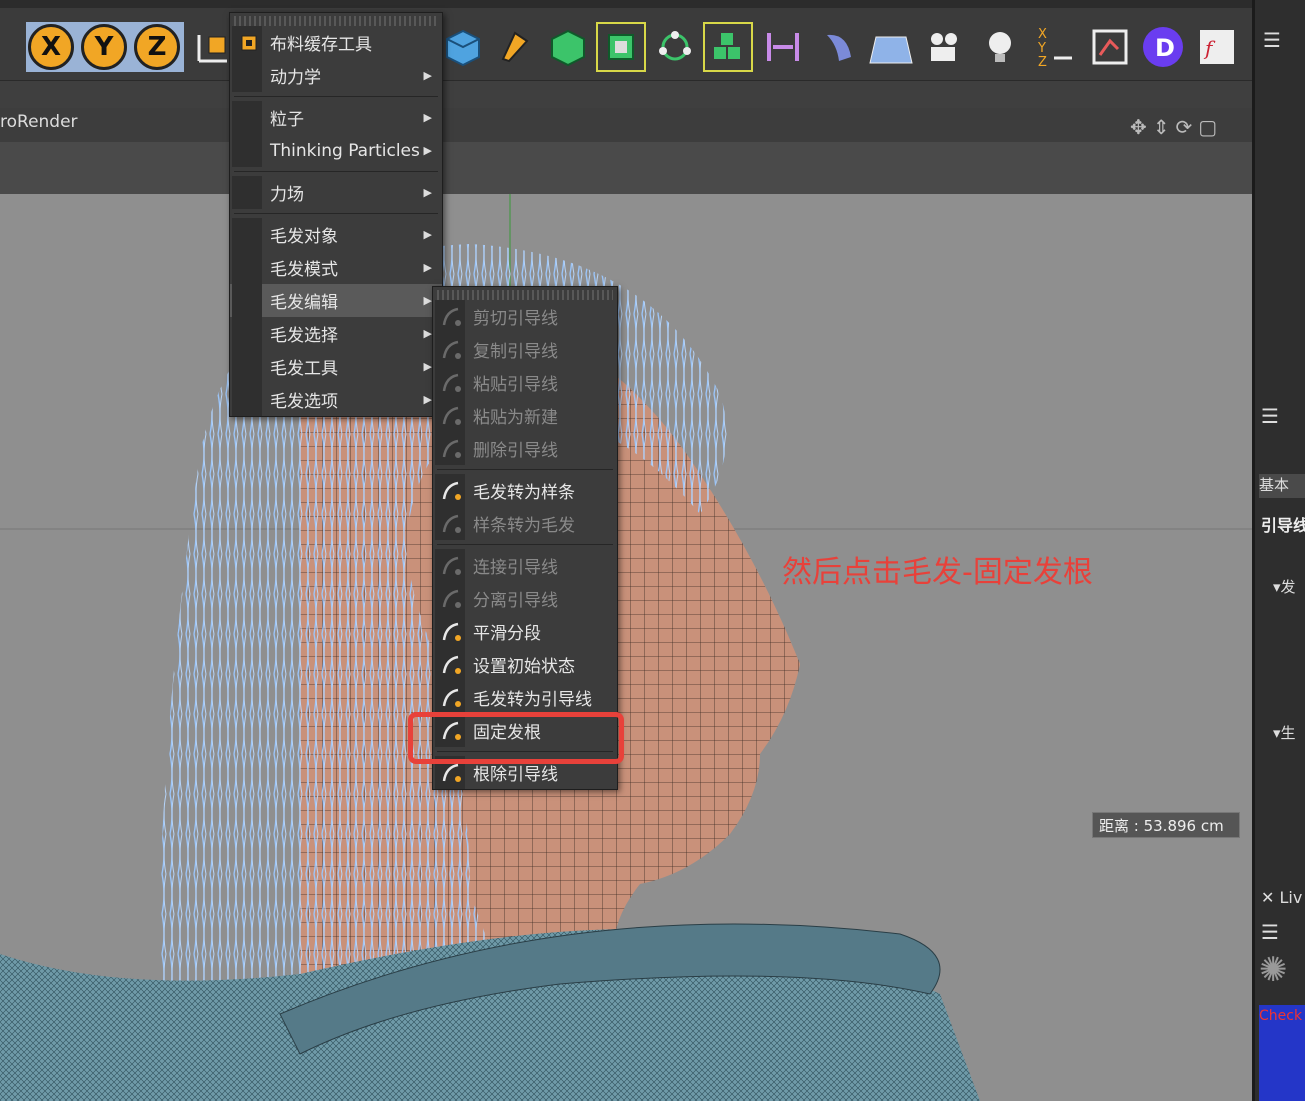 The image size is (1305, 1101). What do you see at coordinates (1291, 897) in the screenshot?
I see `live-label: Liv` at bounding box center [1291, 897].